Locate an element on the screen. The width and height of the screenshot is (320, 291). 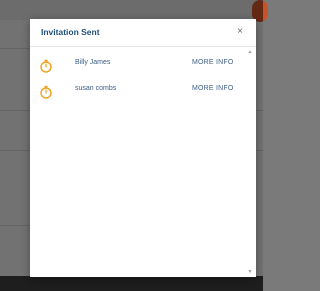
invite-name: susan combs is located at coordinates (96, 88).